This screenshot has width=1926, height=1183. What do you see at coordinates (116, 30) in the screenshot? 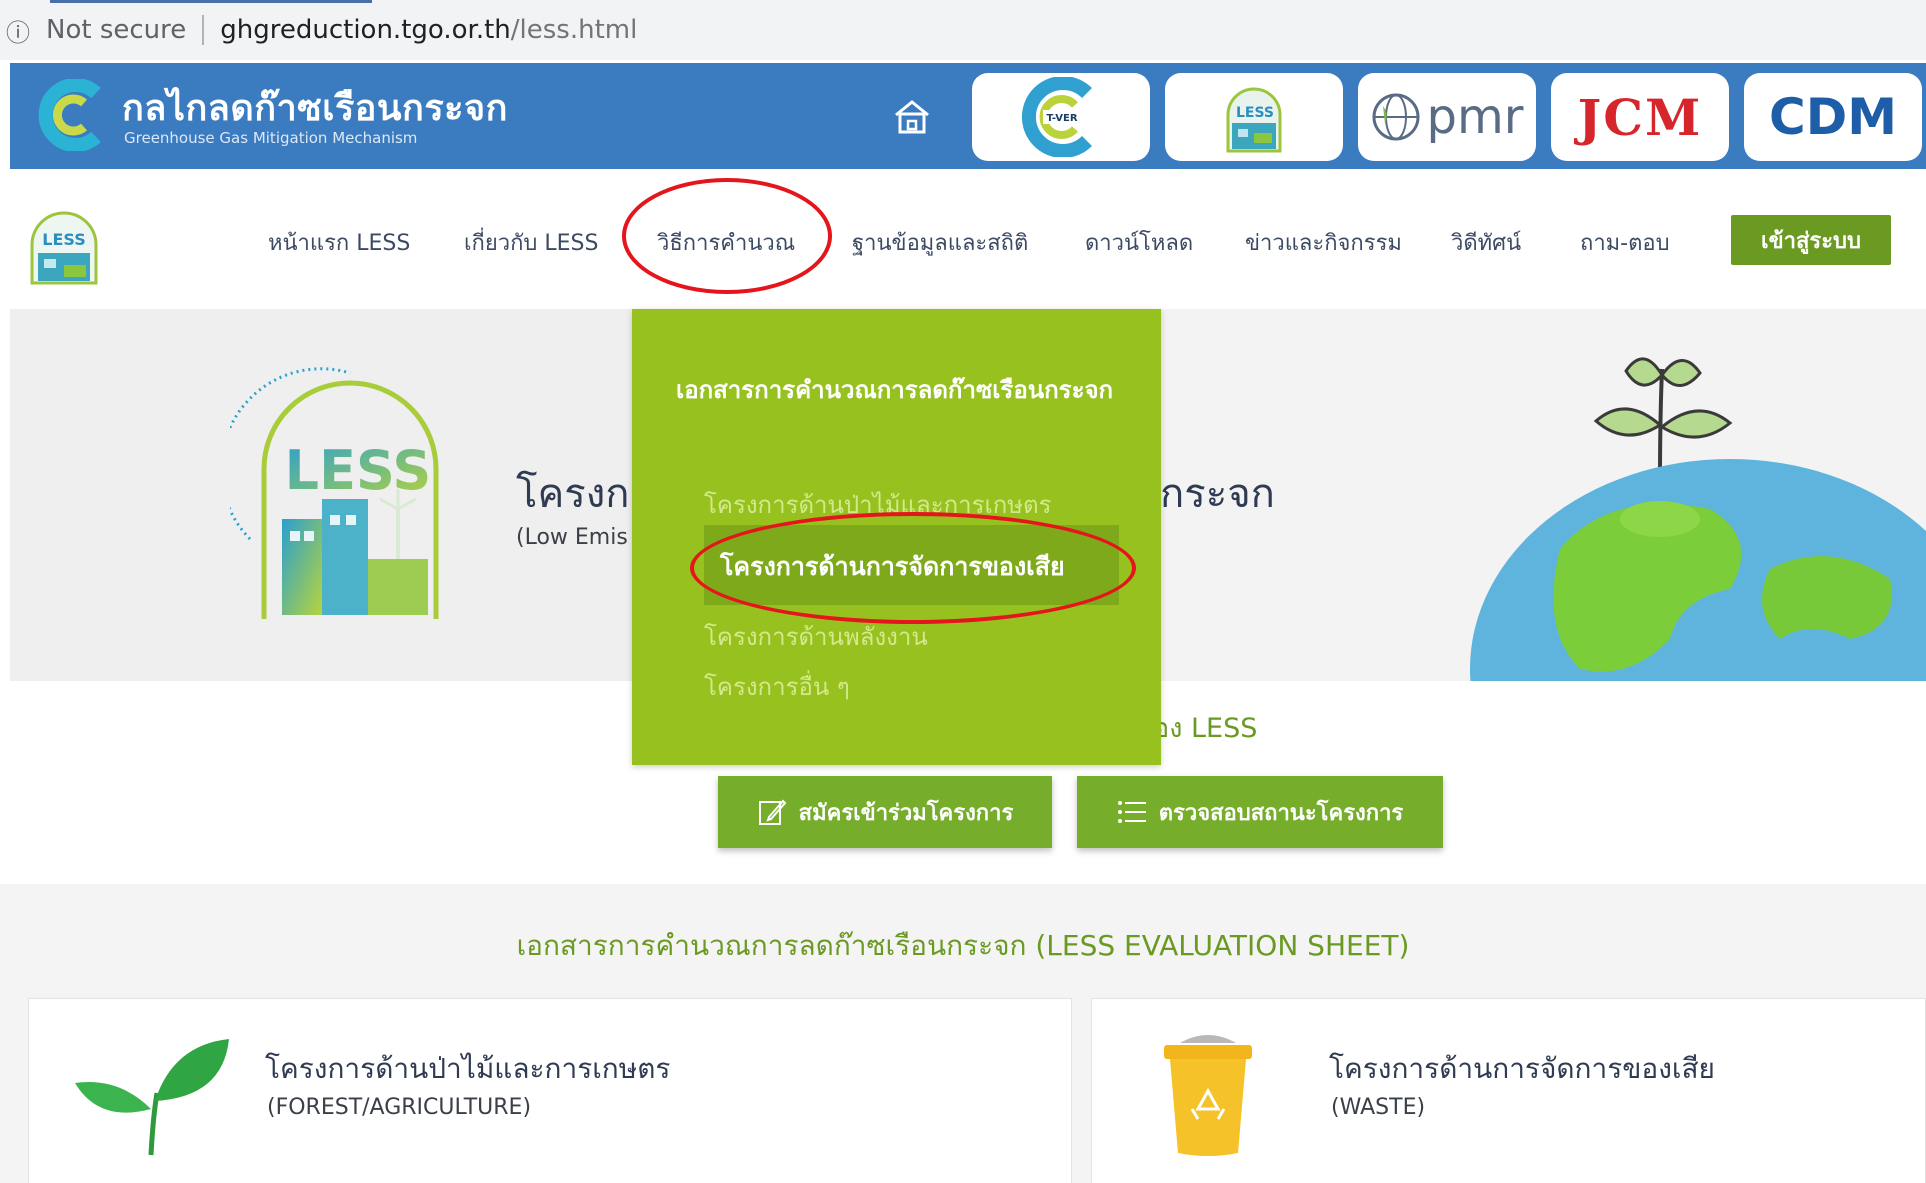
I see `security-label: Not secure` at bounding box center [116, 30].